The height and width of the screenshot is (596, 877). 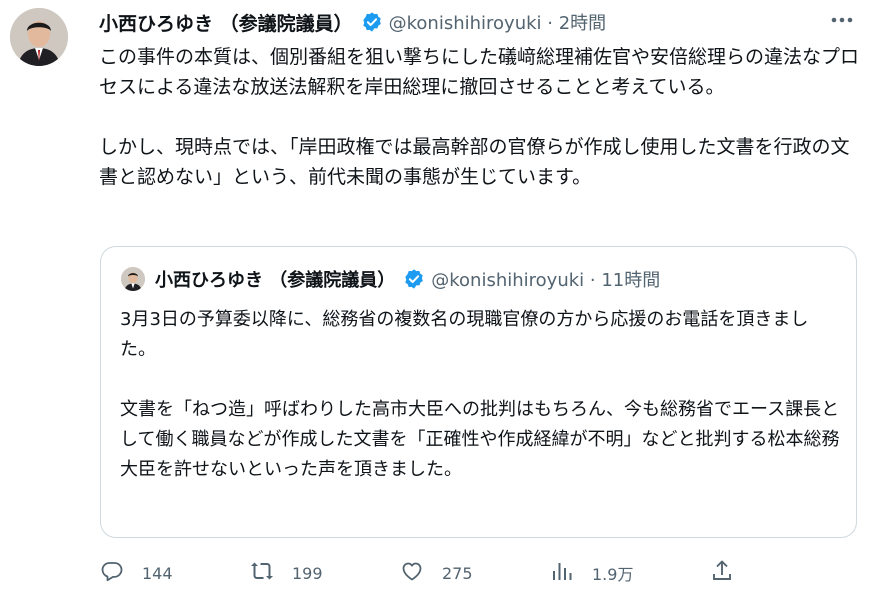 I want to click on reply-button: 144, so click(x=136, y=573).